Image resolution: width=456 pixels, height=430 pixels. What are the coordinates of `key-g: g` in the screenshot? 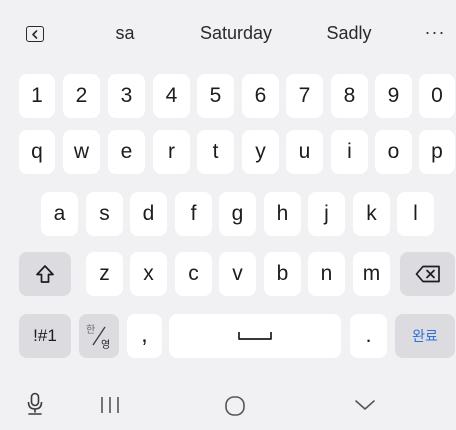 It's located at (237, 214).